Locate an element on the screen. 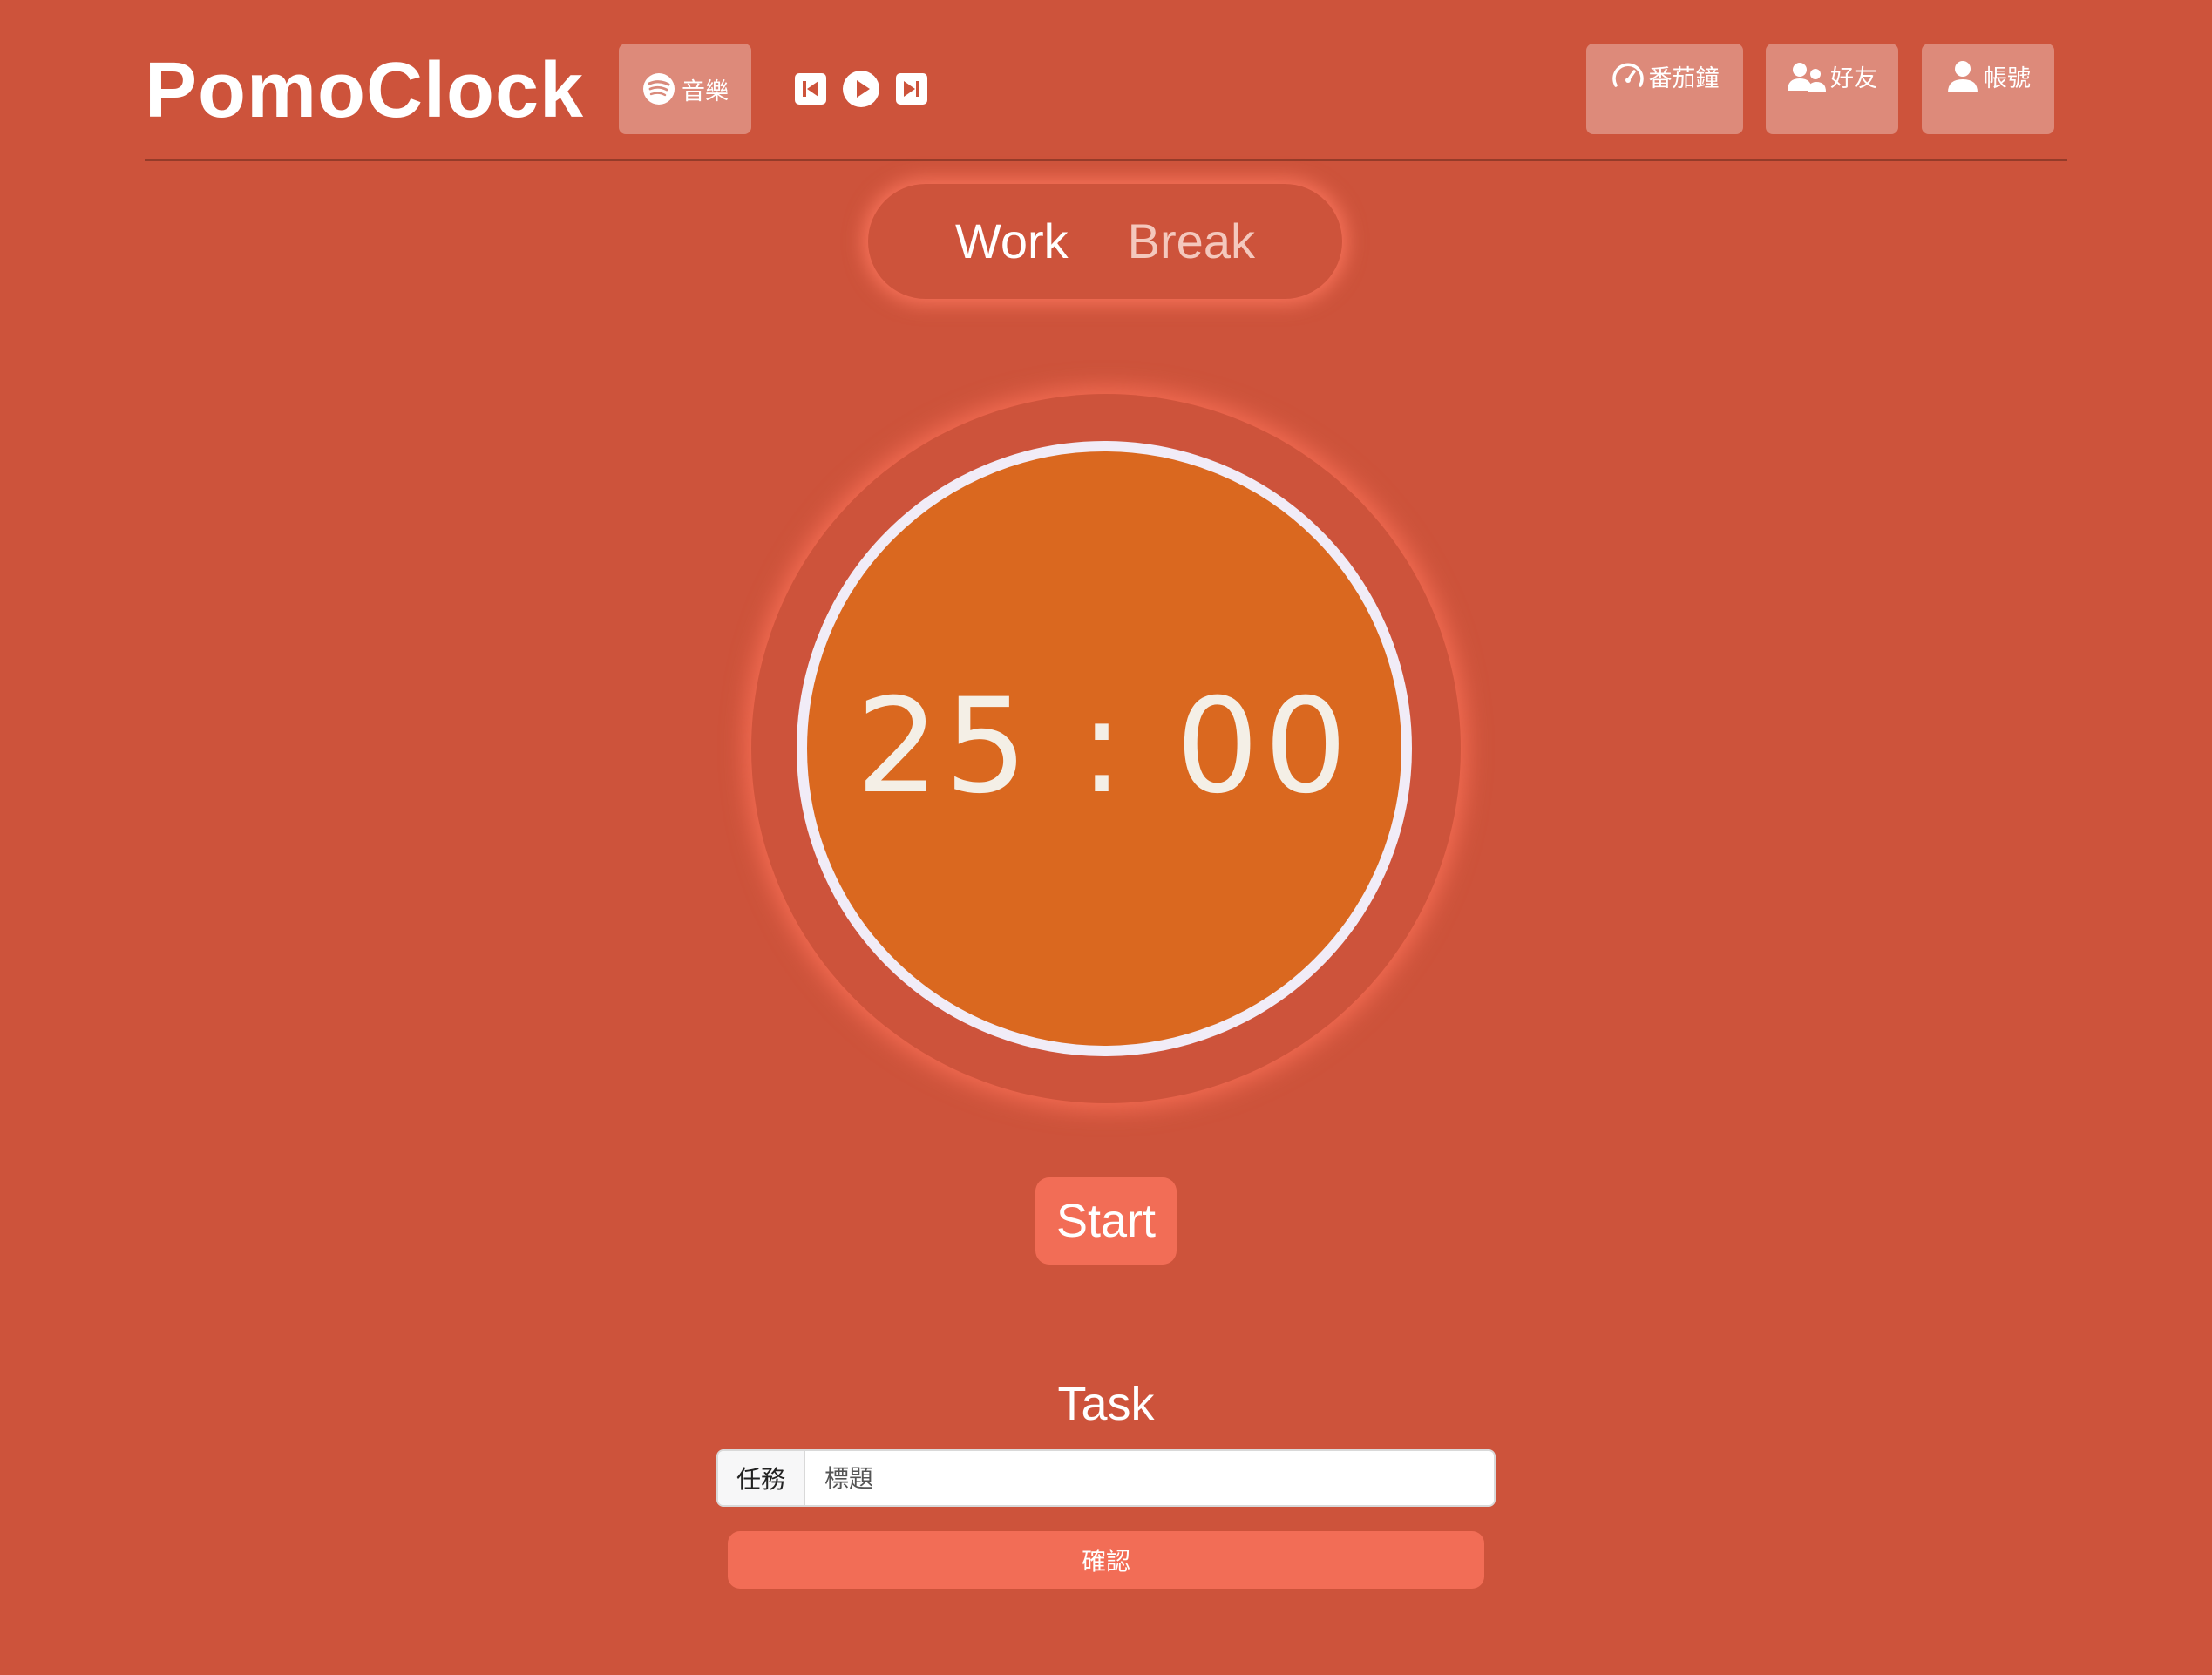  task-heading: Task is located at coordinates (1106, 1404).